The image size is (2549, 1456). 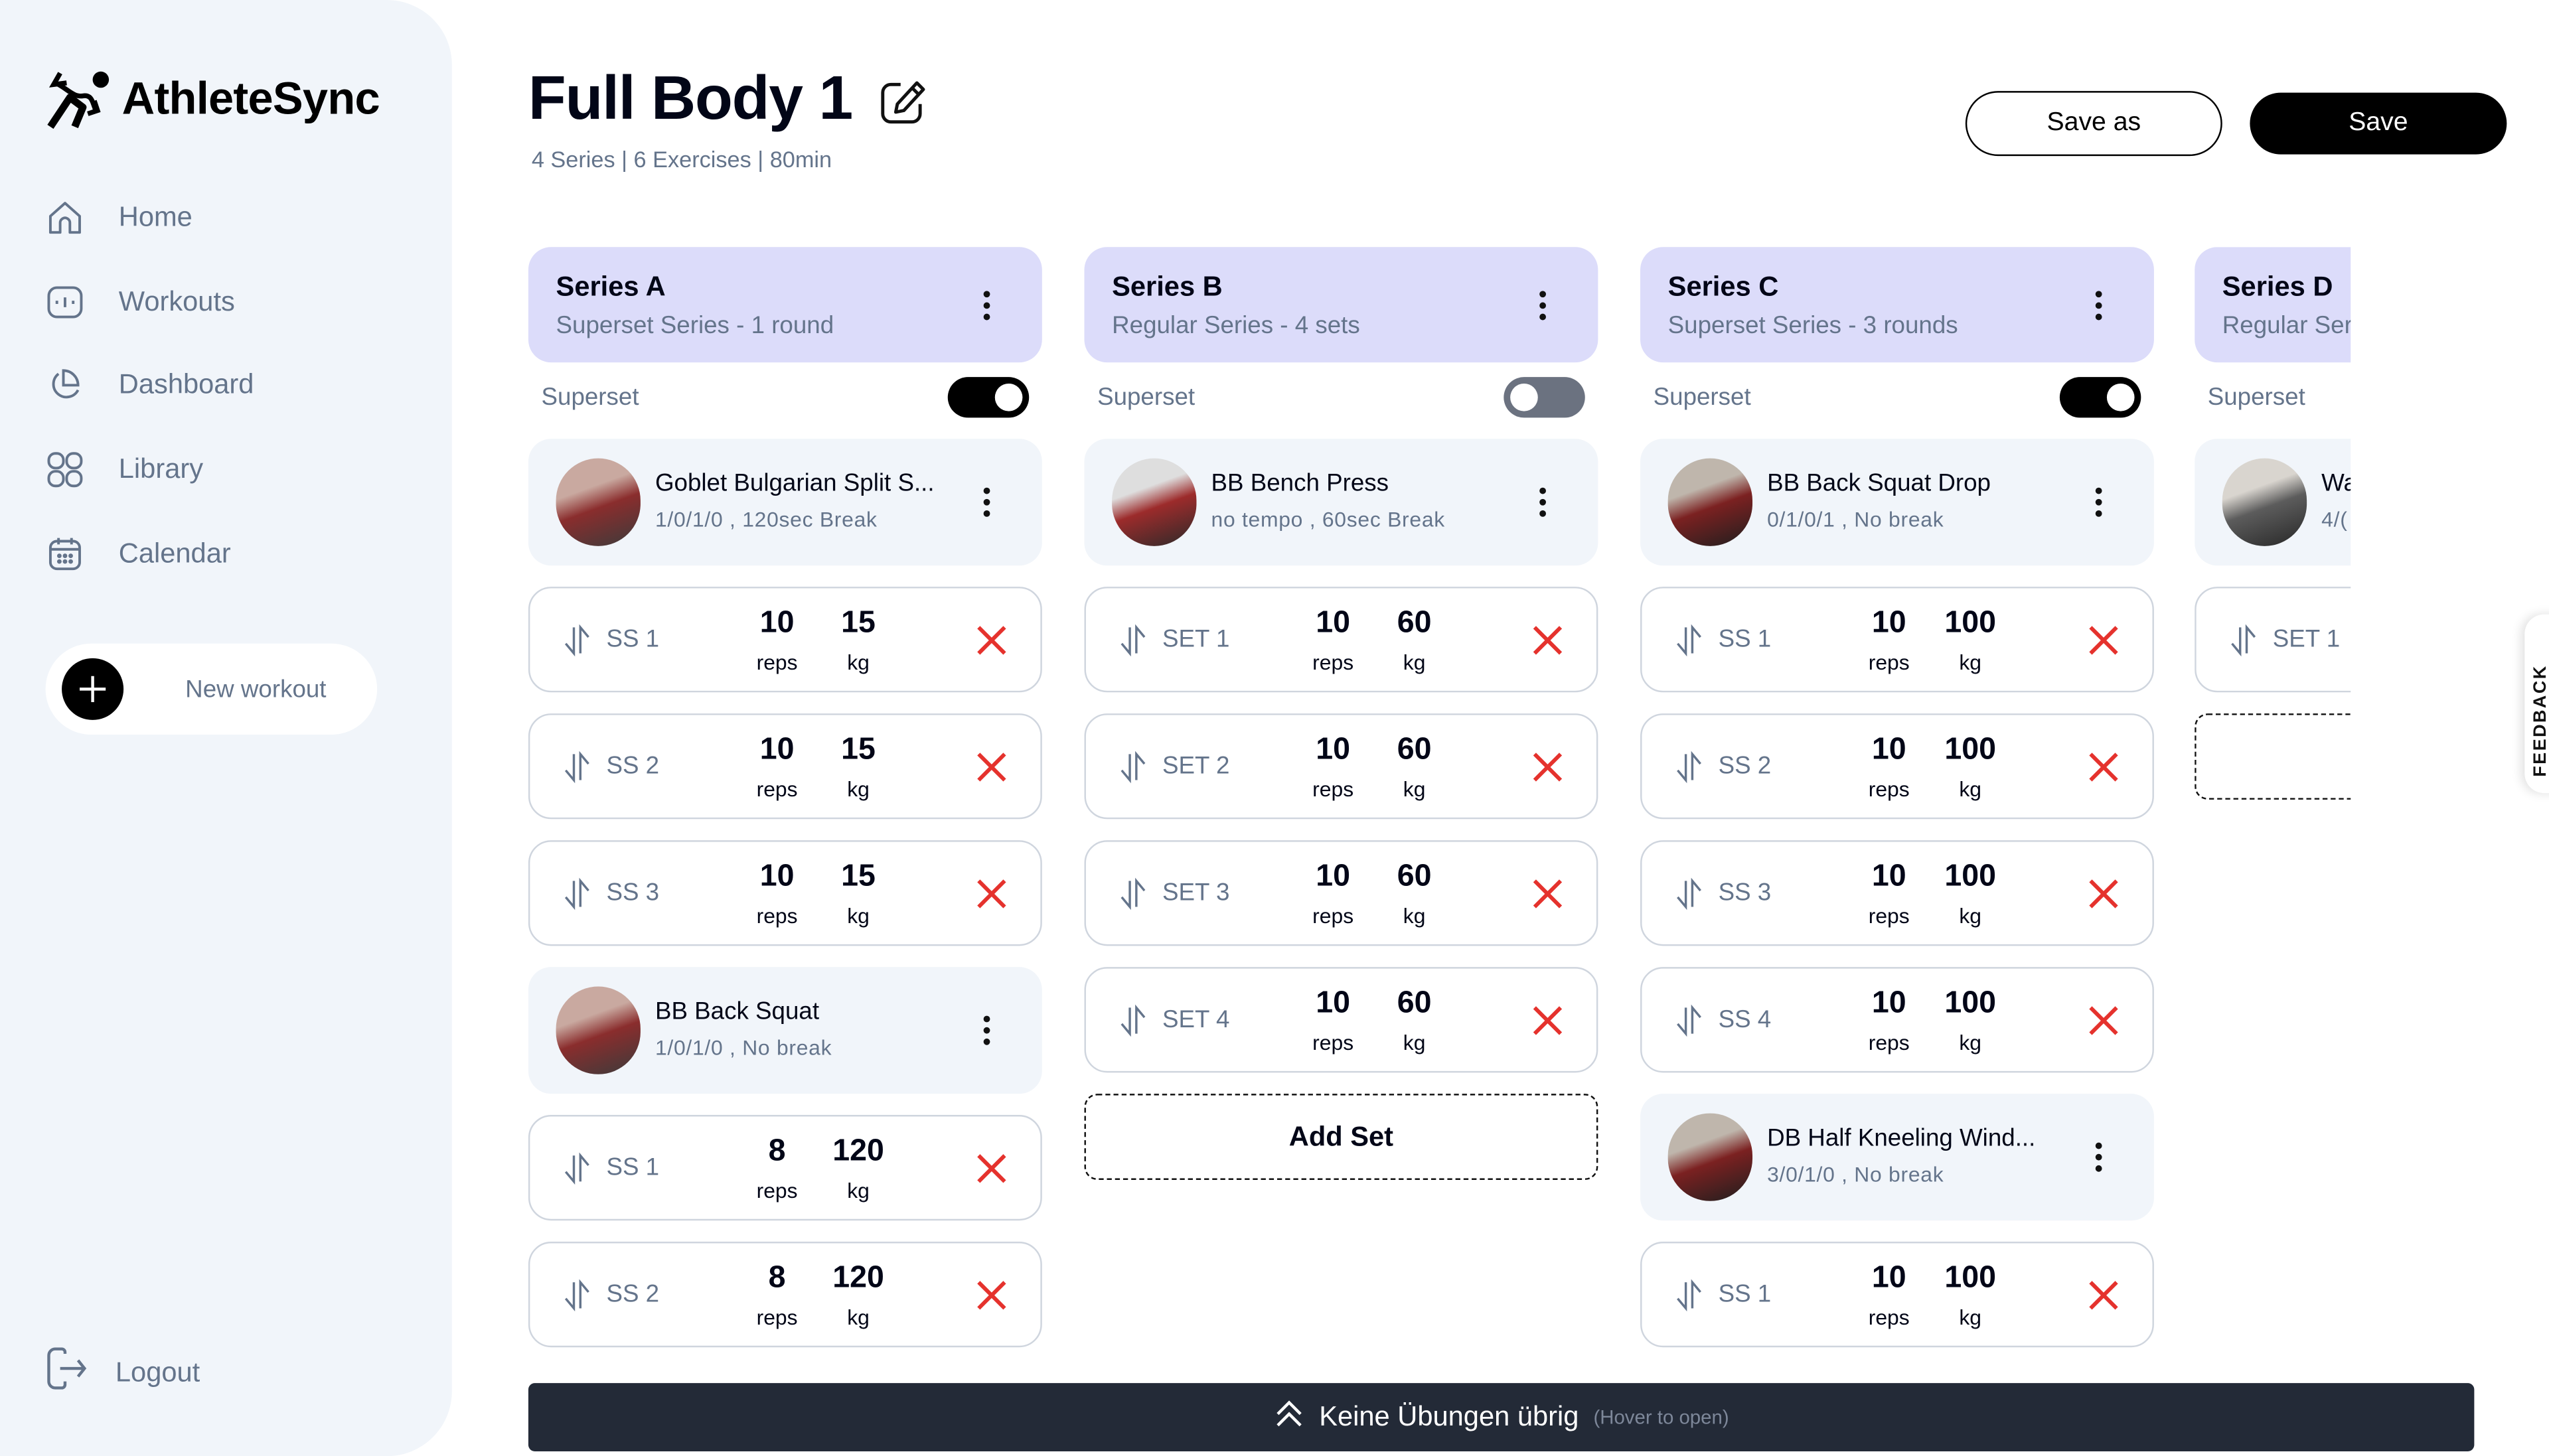 What do you see at coordinates (65, 470) in the screenshot?
I see `grid-icon` at bounding box center [65, 470].